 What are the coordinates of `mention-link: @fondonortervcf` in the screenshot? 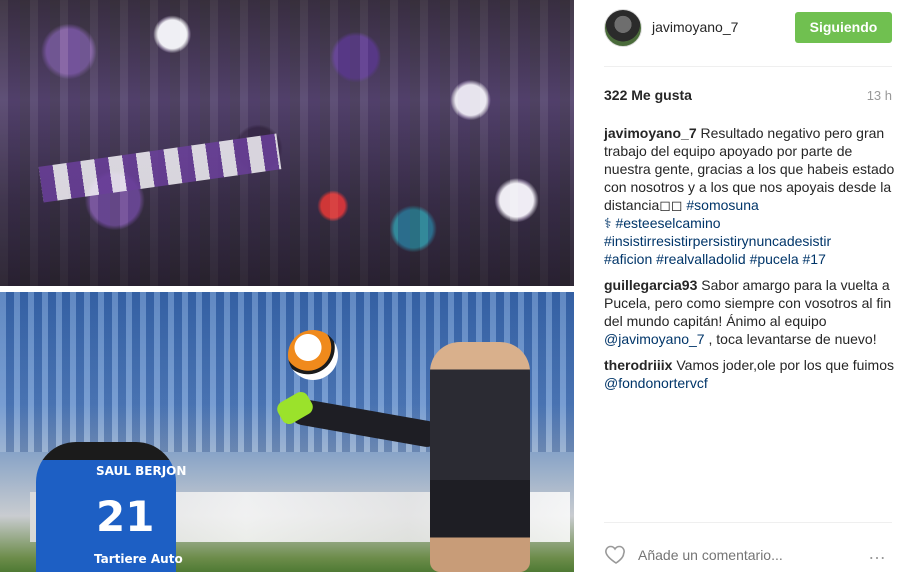 It's located at (656, 383).